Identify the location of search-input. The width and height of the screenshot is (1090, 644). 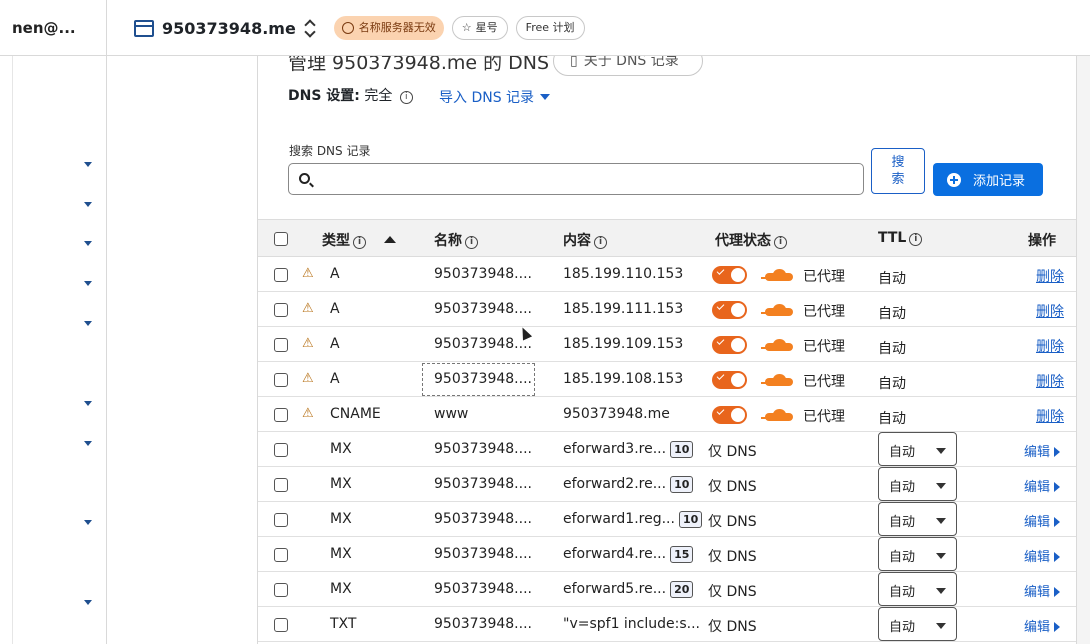
(576, 179).